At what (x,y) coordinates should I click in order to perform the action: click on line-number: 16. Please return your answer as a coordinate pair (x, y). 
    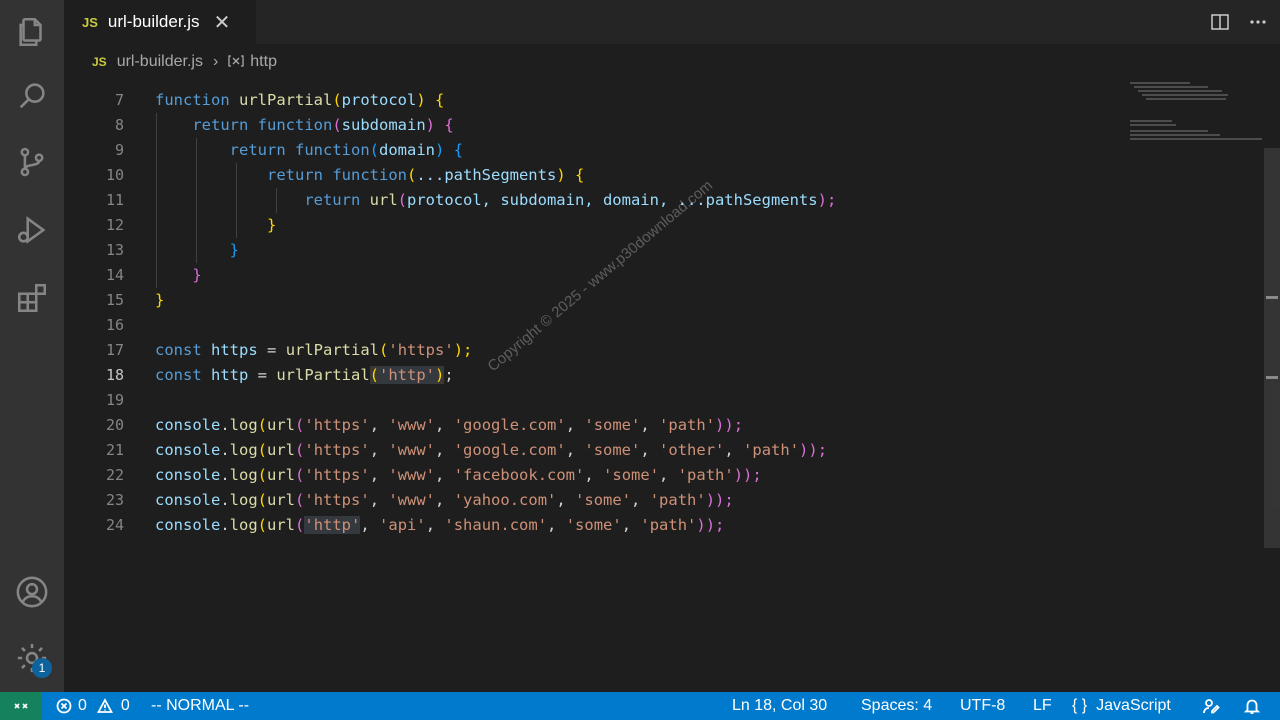
    Looking at the image, I should click on (114, 325).